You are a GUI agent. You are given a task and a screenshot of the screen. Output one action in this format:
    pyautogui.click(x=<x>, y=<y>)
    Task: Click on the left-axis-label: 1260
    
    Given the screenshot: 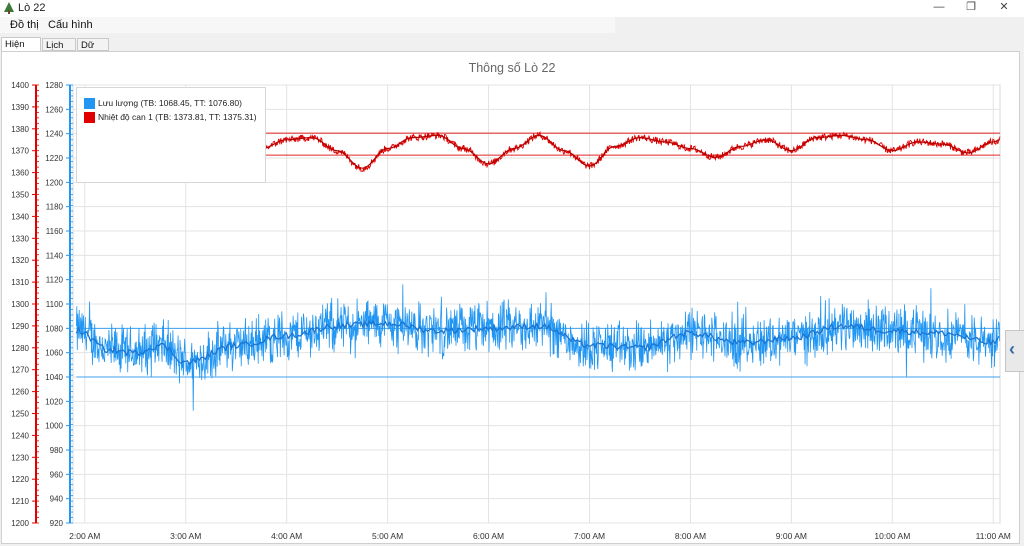 What is the action you would take?
    pyautogui.click(x=20, y=392)
    